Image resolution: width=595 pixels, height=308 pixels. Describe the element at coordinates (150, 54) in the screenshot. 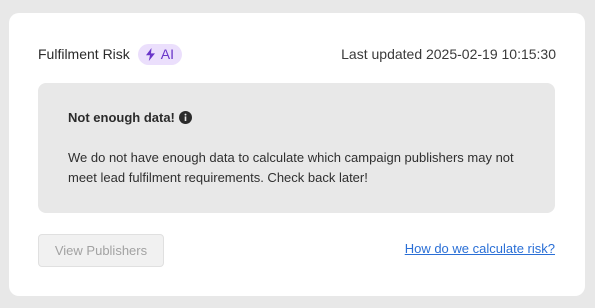

I see `lightning-bolt-icon` at that location.